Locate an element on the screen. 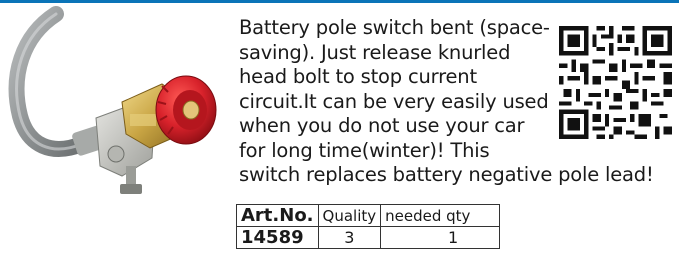 This screenshot has height=253, width=679. article-info-table: Art.No. Quality needed qty 14589 3 1 is located at coordinates (368, 226).